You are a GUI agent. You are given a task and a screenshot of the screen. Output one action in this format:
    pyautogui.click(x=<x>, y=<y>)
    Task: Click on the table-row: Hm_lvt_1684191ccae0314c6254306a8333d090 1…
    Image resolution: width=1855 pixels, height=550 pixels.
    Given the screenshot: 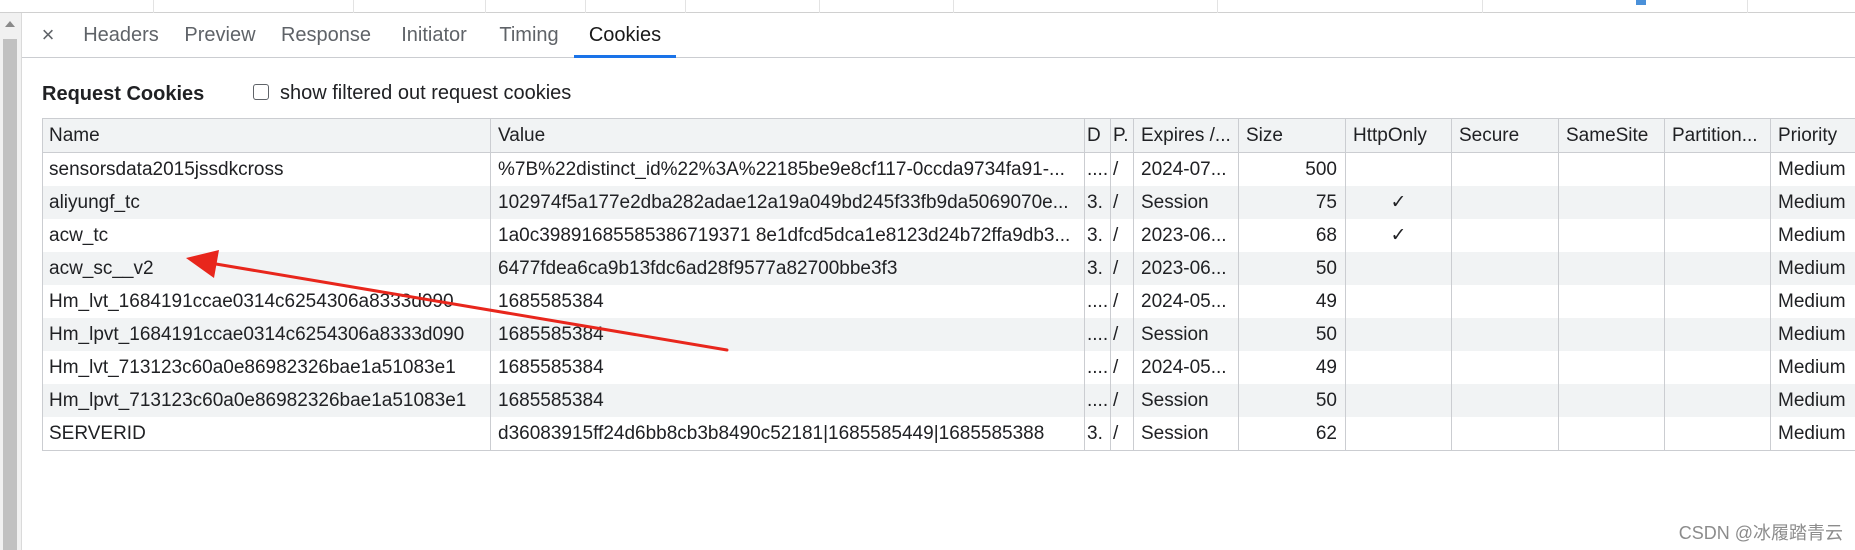 What is the action you would take?
    pyautogui.click(x=948, y=301)
    